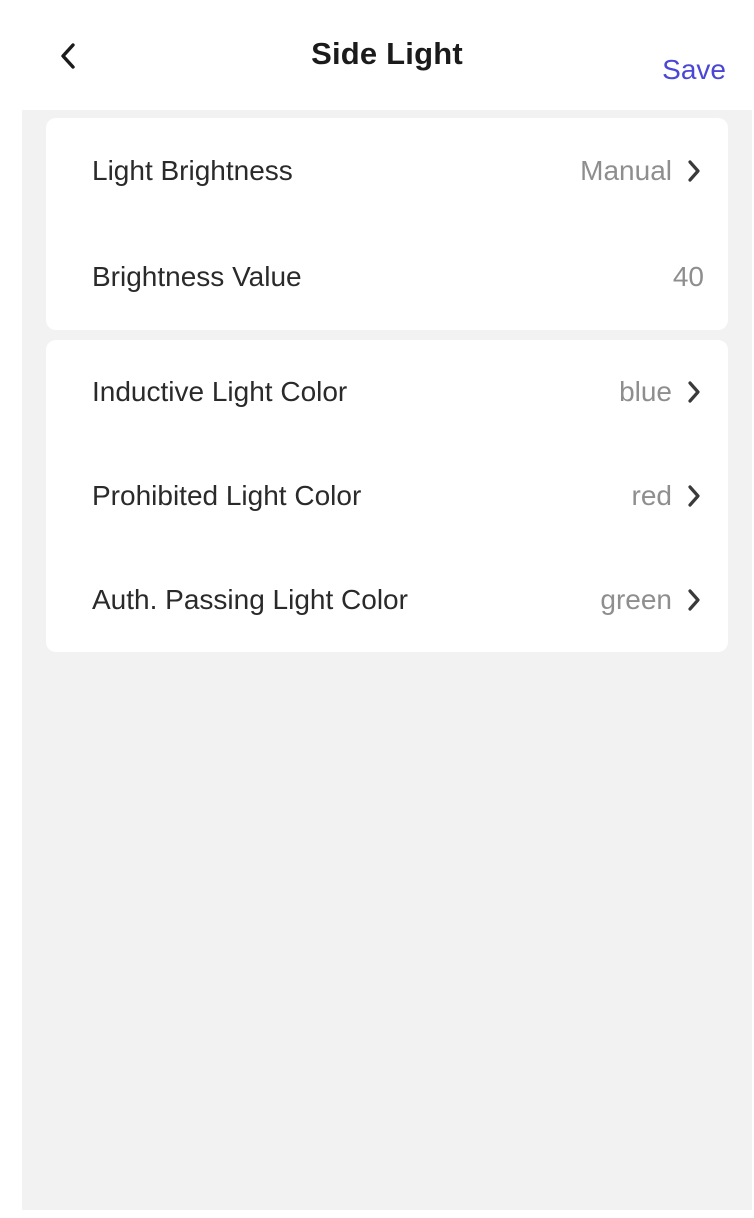 This screenshot has height=1218, width=754. I want to click on row-value-group: blue, so click(661, 392).